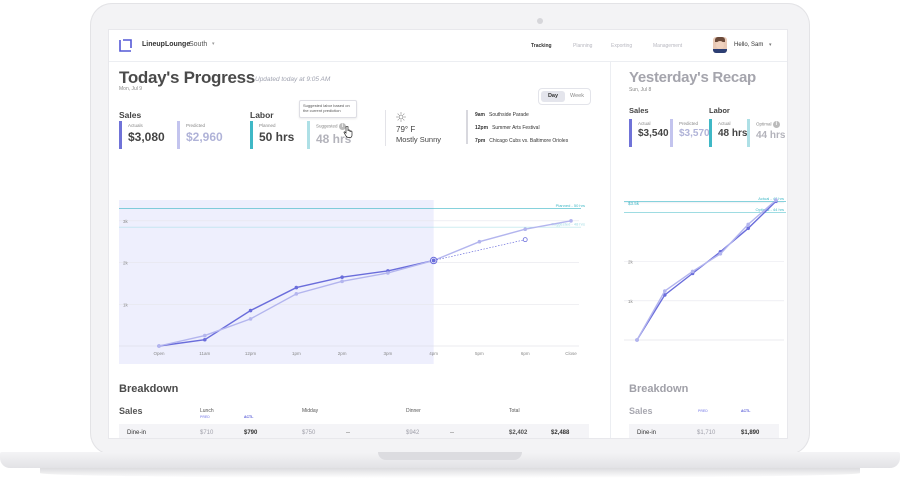 This screenshot has height=487, width=900. Describe the element at coordinates (433, 260) in the screenshot. I see `current-point-dot` at that location.